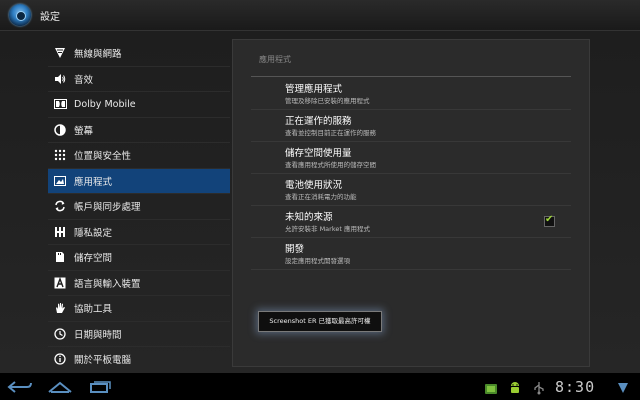 This screenshot has width=640, height=400. Describe the element at coordinates (93, 233) in the screenshot. I see `sidebar-item-label: 隱私設定` at that location.